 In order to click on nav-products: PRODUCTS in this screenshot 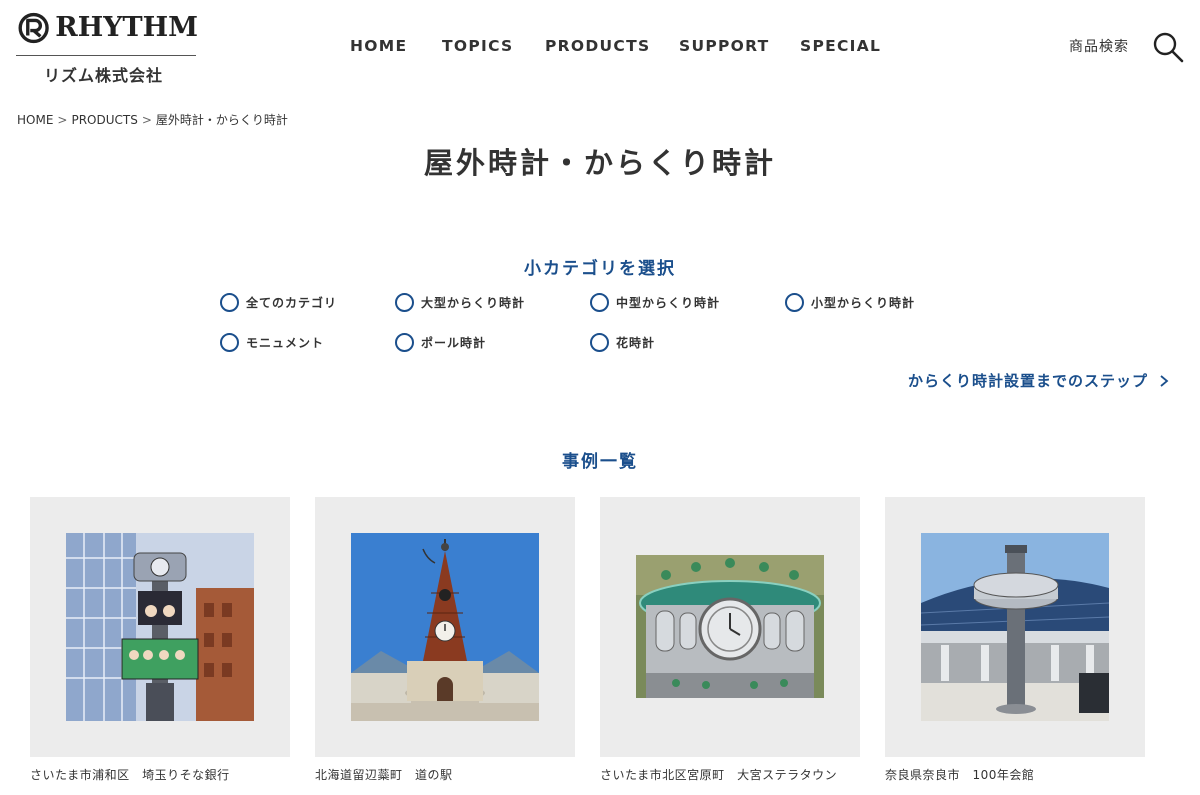, I will do `click(597, 46)`.